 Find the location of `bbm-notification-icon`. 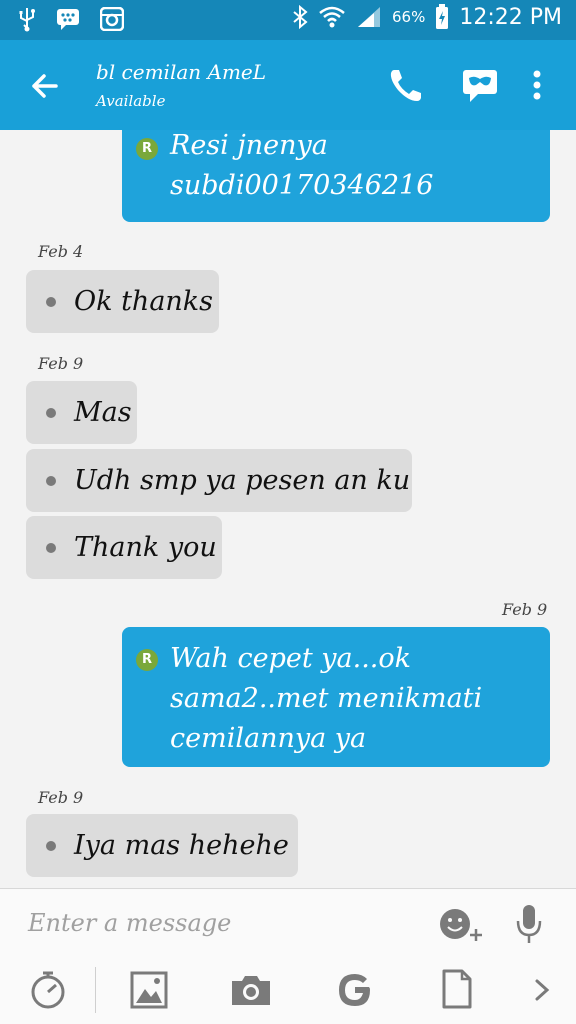

bbm-notification-icon is located at coordinates (68, 19).